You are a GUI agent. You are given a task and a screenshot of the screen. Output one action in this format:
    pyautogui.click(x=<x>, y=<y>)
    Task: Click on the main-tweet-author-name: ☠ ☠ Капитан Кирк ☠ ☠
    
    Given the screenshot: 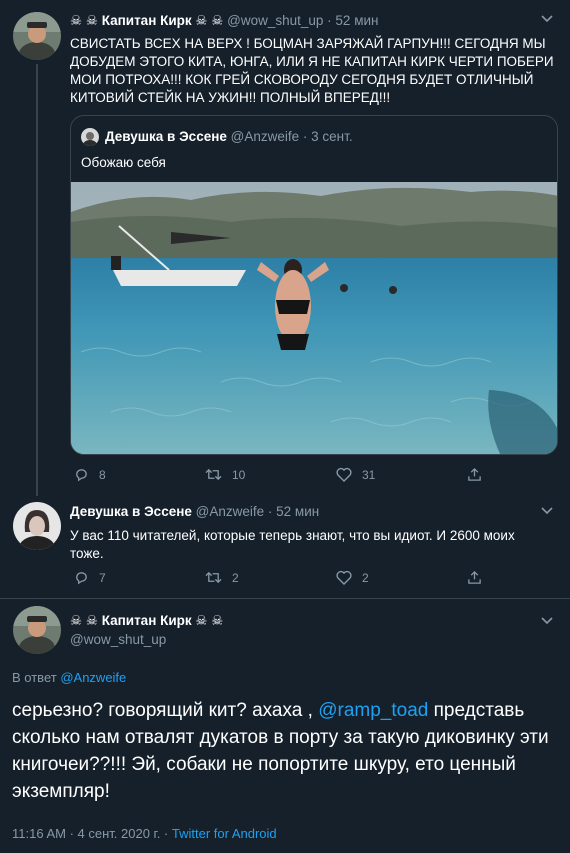 What is the action you would take?
    pyautogui.click(x=146, y=621)
    